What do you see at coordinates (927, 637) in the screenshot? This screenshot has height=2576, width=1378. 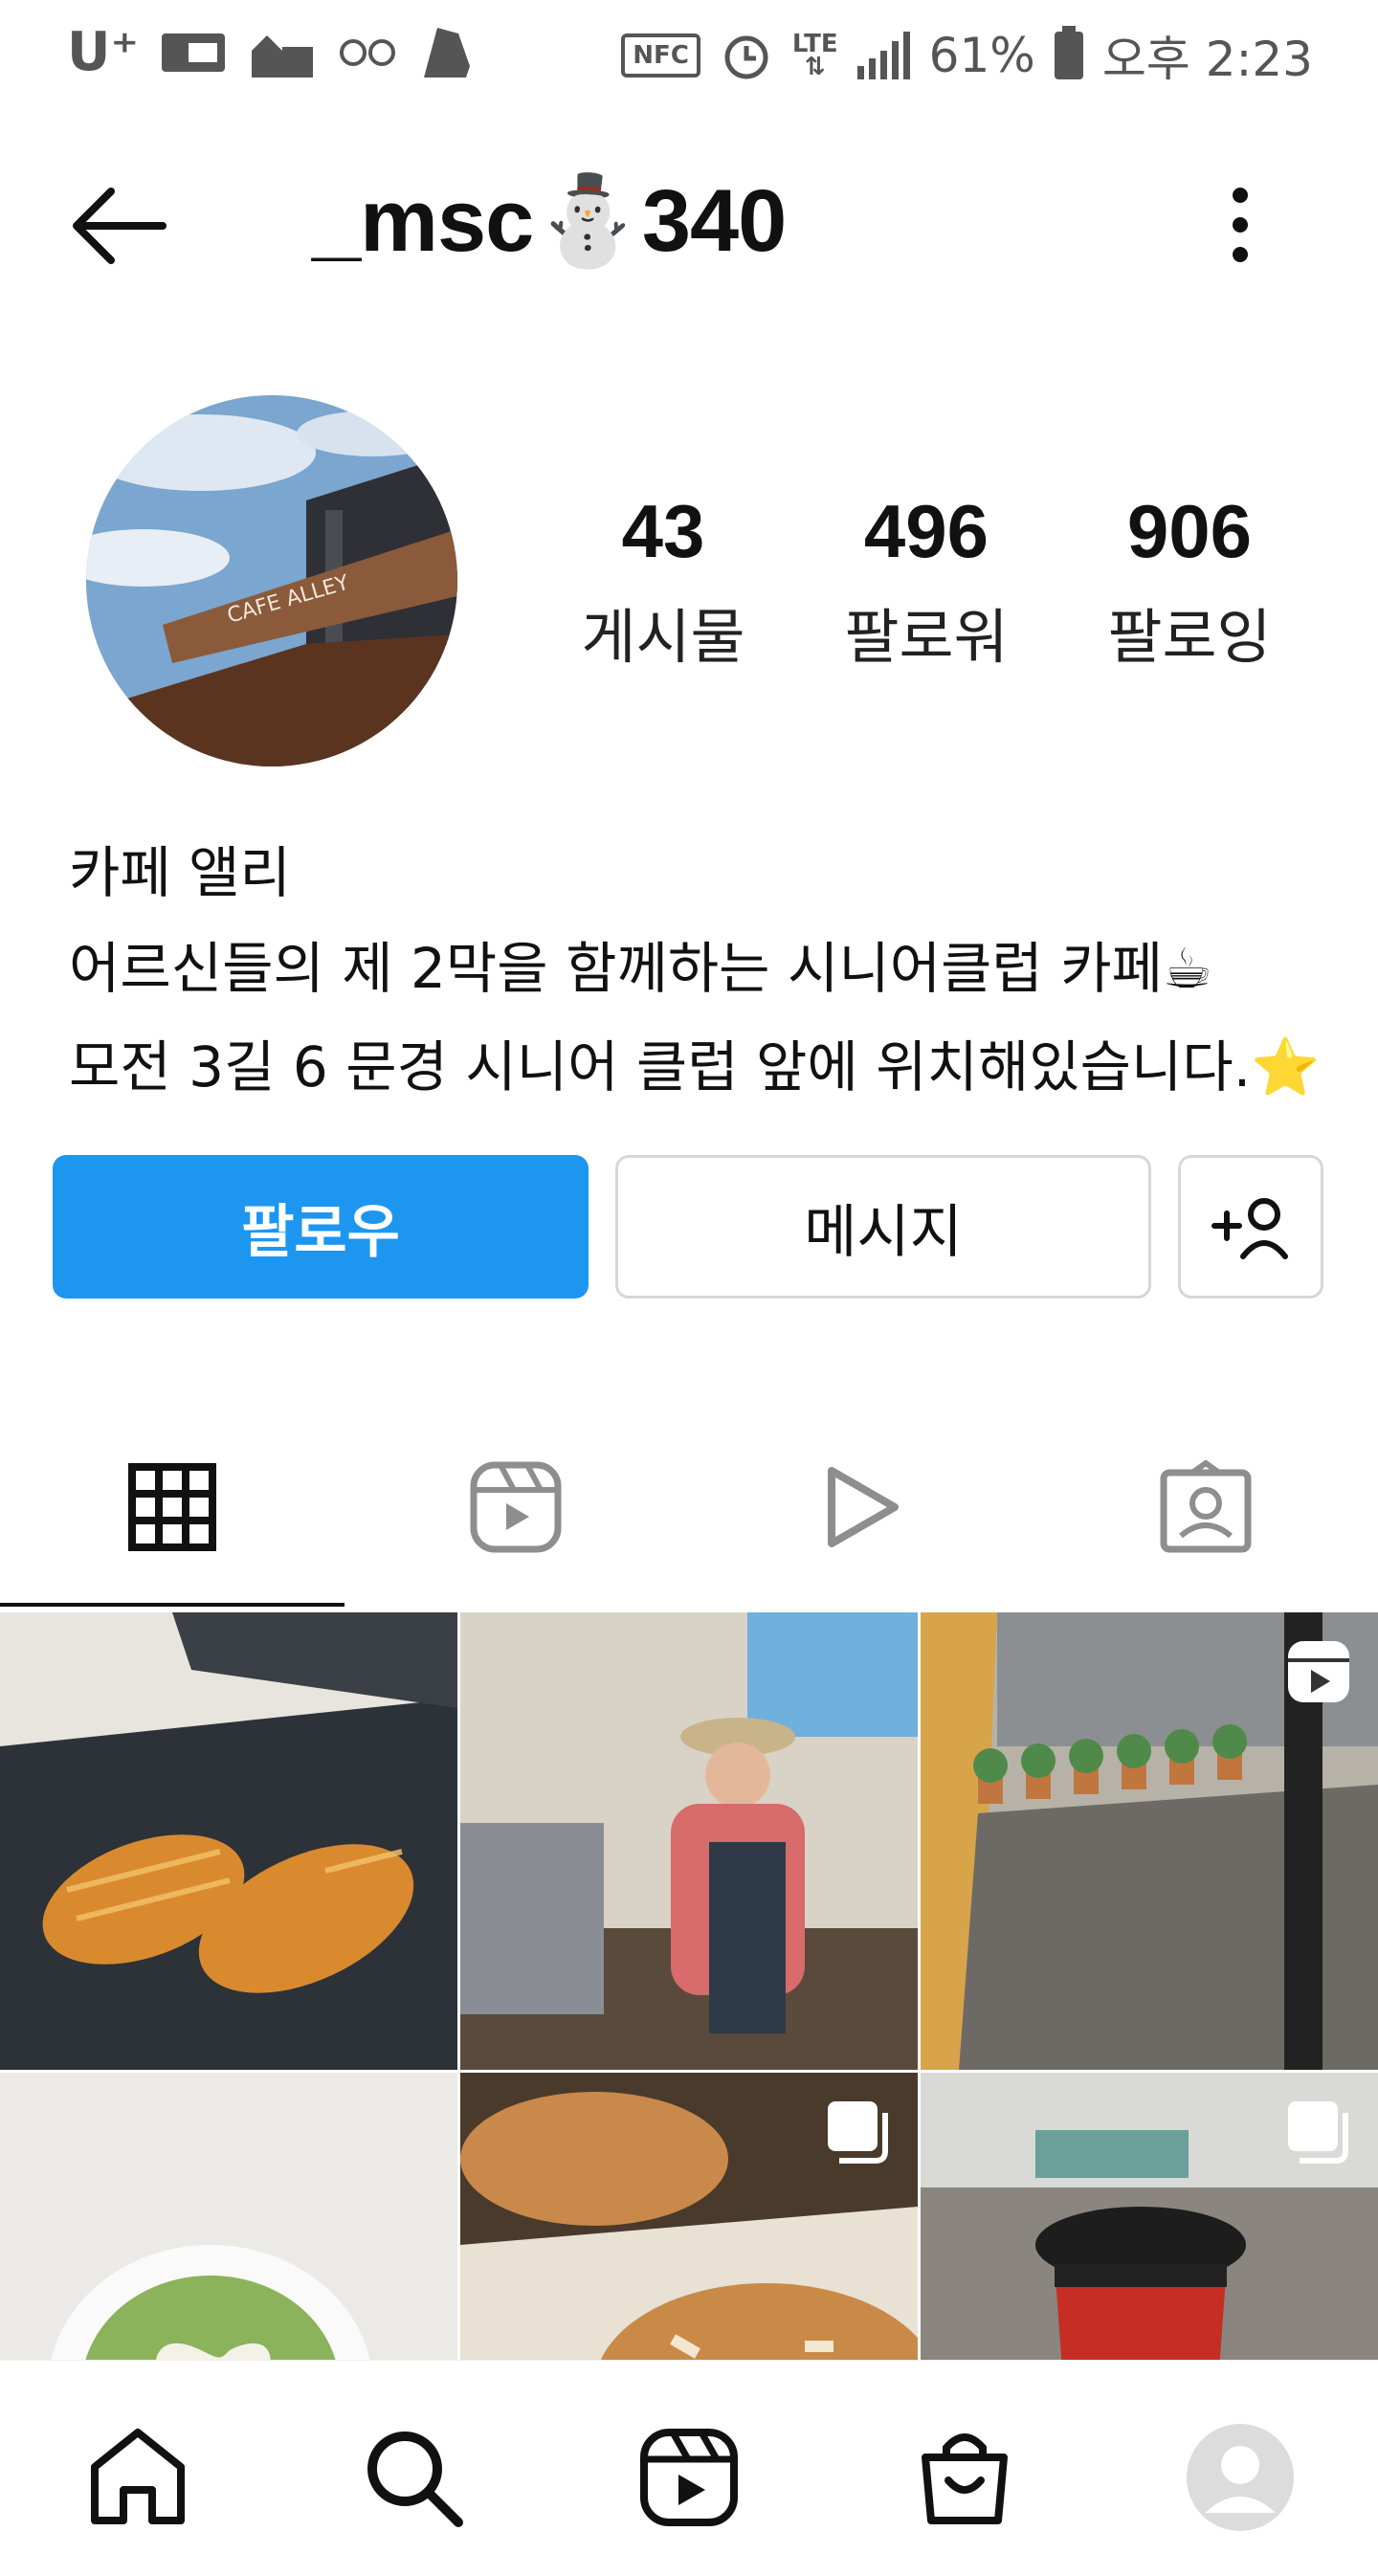 I see `stat-label: 팔로워` at bounding box center [927, 637].